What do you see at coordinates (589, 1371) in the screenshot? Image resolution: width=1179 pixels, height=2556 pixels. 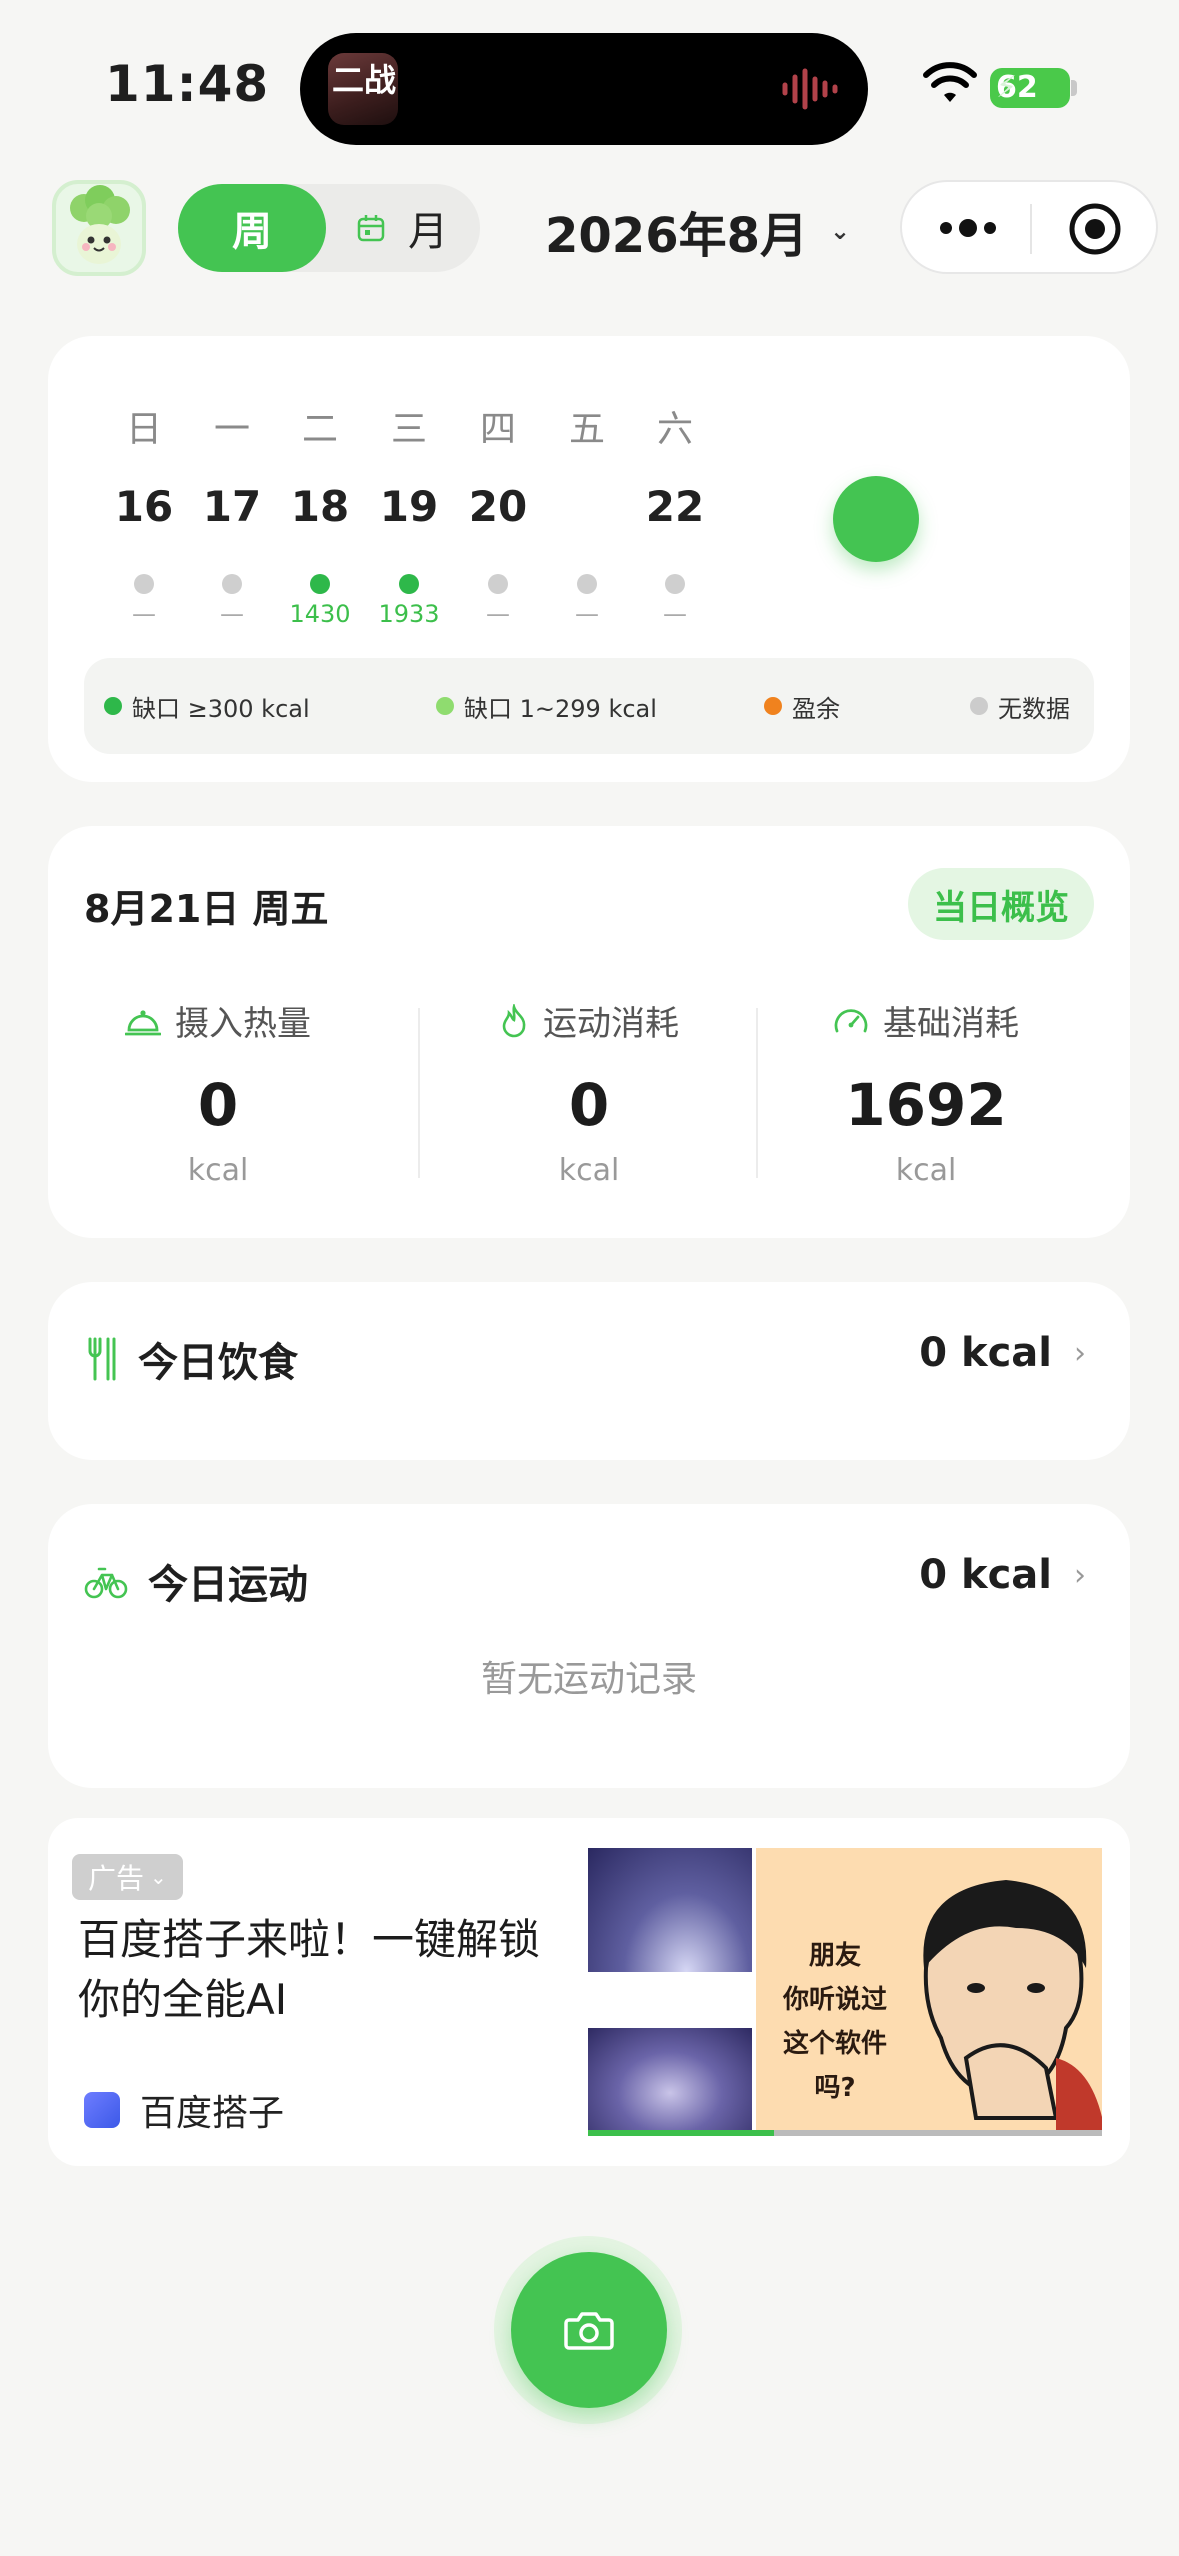 I see `today-food-card: 今日饮食 0 kcal ›` at bounding box center [589, 1371].